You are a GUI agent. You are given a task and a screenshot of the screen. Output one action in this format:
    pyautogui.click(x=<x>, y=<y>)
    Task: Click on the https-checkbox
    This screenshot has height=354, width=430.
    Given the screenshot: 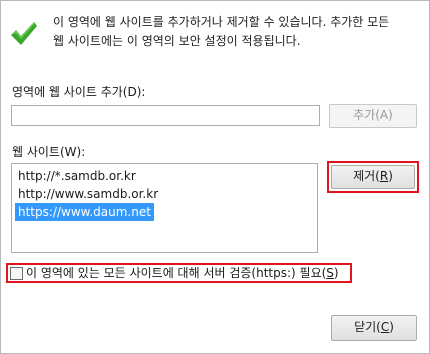 What is the action you would take?
    pyautogui.click(x=16, y=273)
    